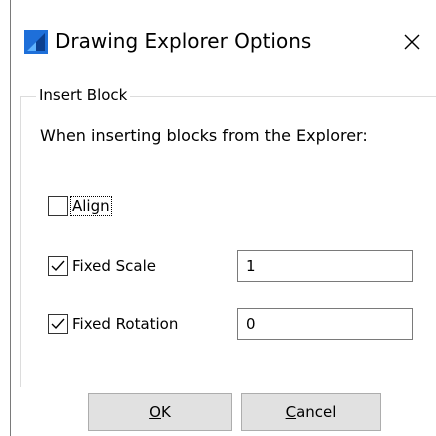 The height and width of the screenshot is (436, 436). I want to click on fixed-scale-label: Fixed Scale, so click(114, 266).